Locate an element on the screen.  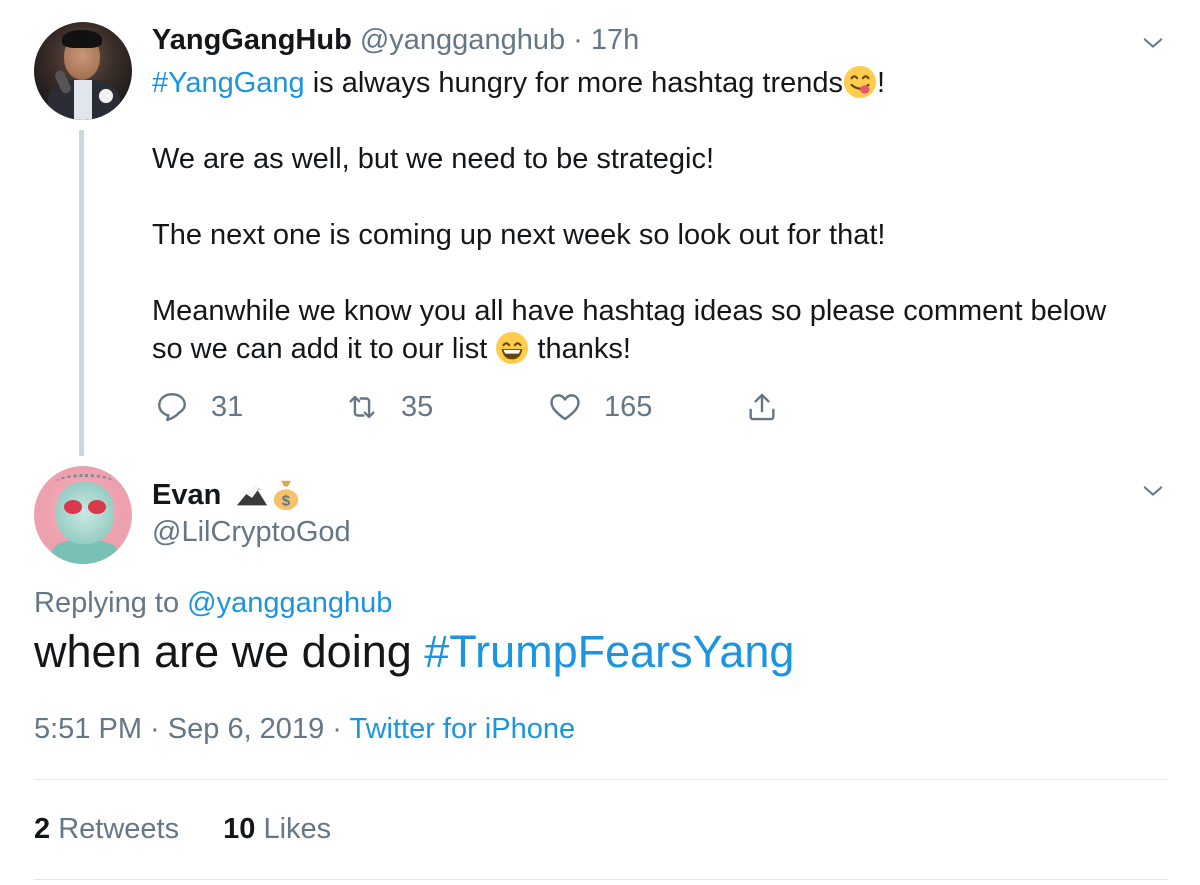
reply-user-handle: @LilCryptoGod is located at coordinates (251, 532).